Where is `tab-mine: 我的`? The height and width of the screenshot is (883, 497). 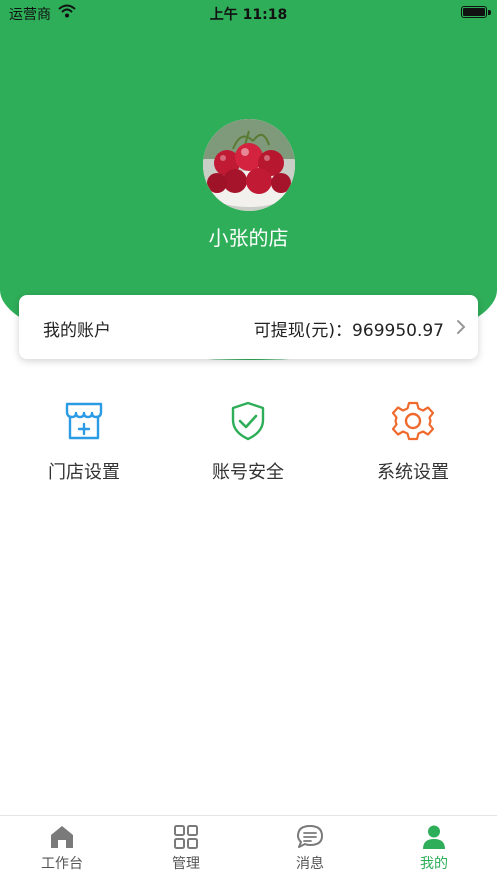
tab-mine: 我的 is located at coordinates (434, 848).